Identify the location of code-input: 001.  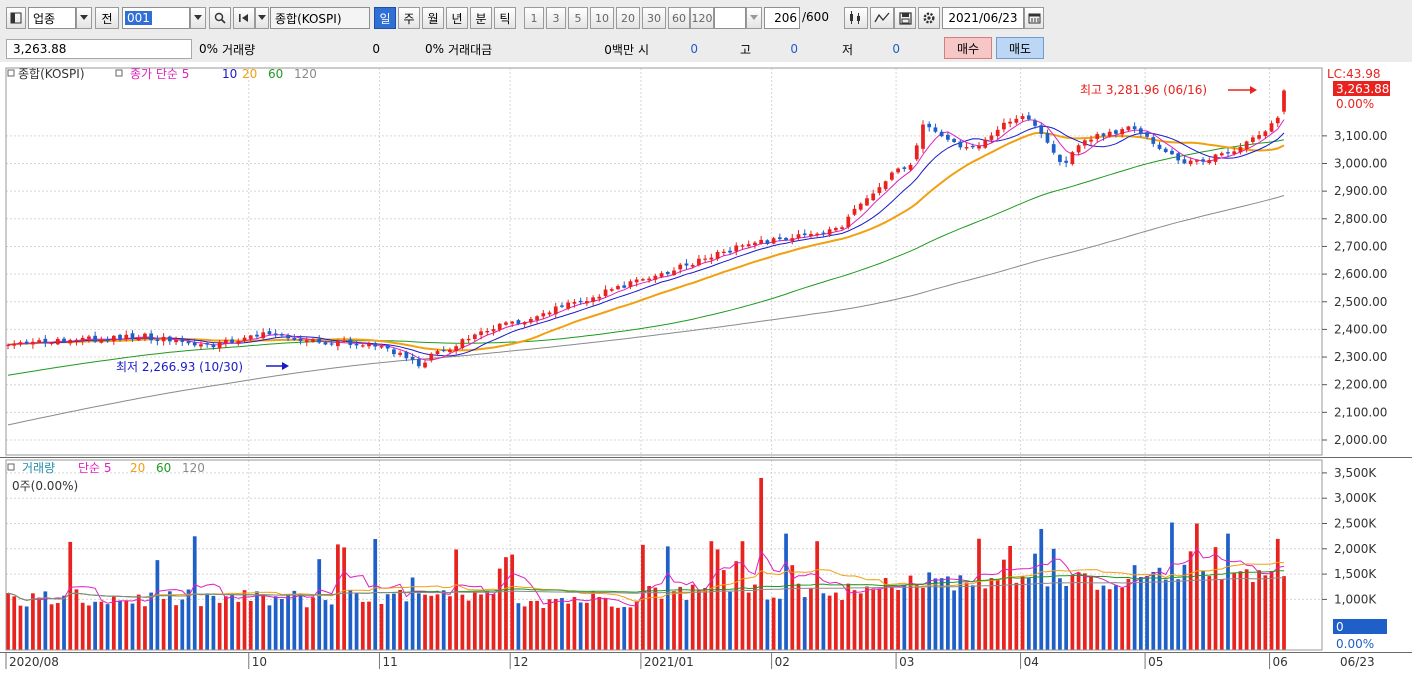
(156, 18).